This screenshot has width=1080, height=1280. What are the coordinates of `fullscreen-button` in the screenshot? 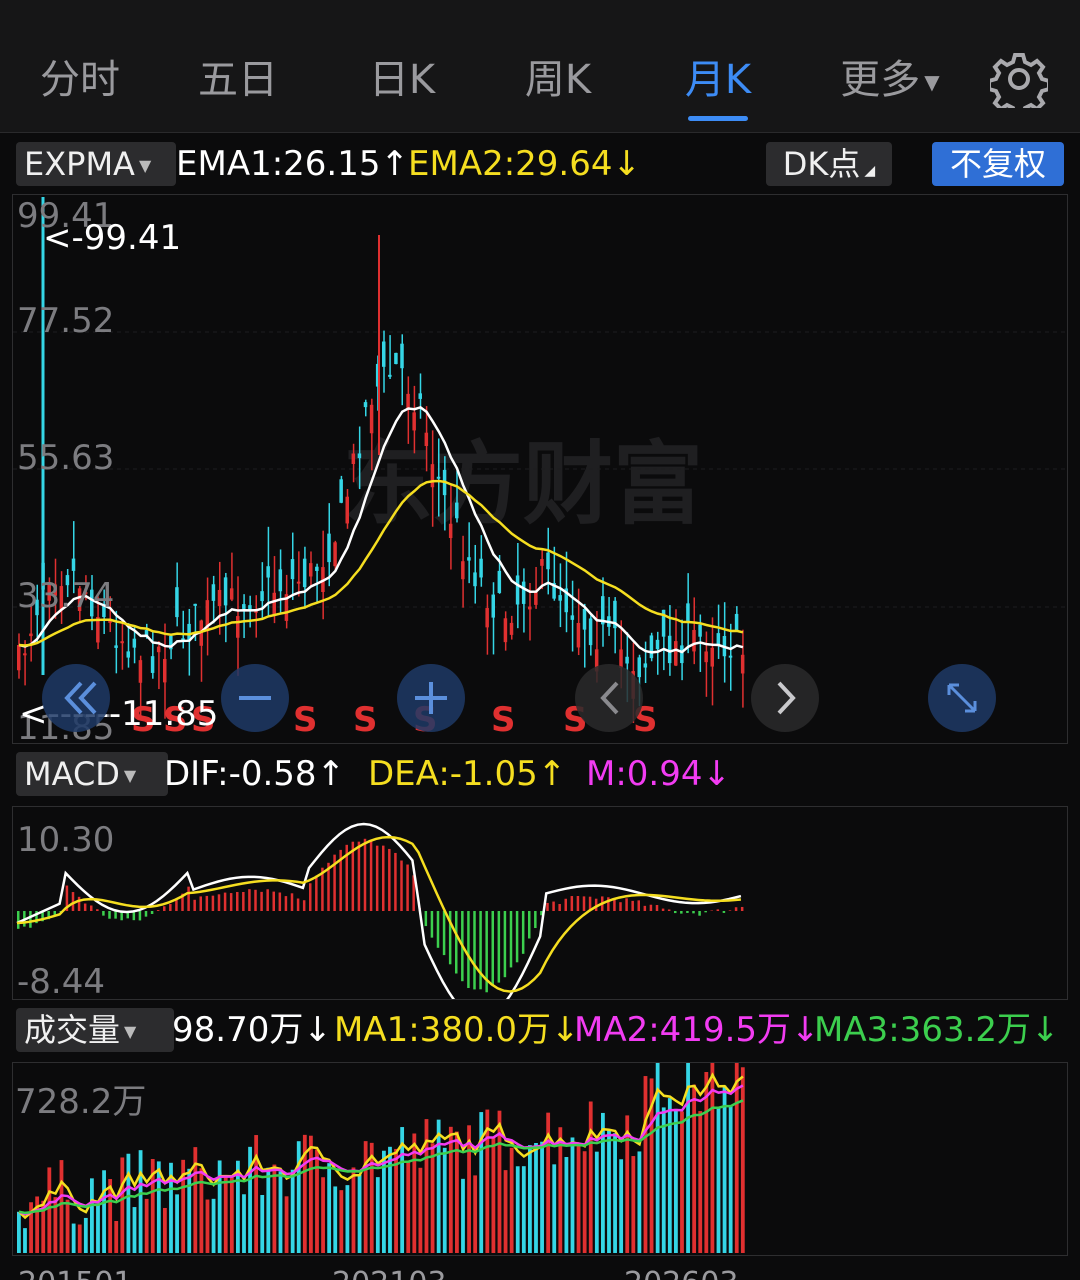 It's located at (962, 698).